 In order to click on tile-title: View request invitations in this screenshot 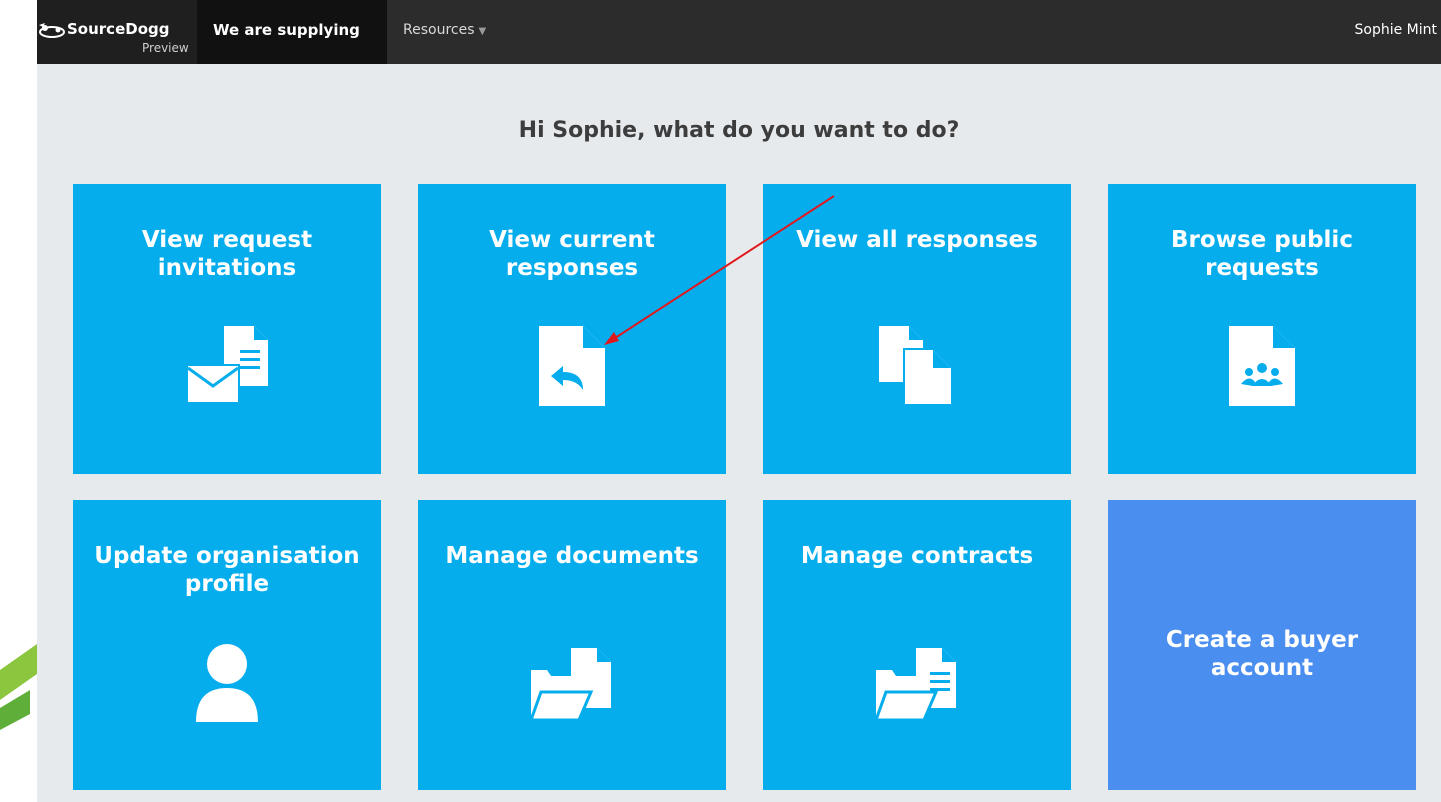, I will do `click(227, 254)`.